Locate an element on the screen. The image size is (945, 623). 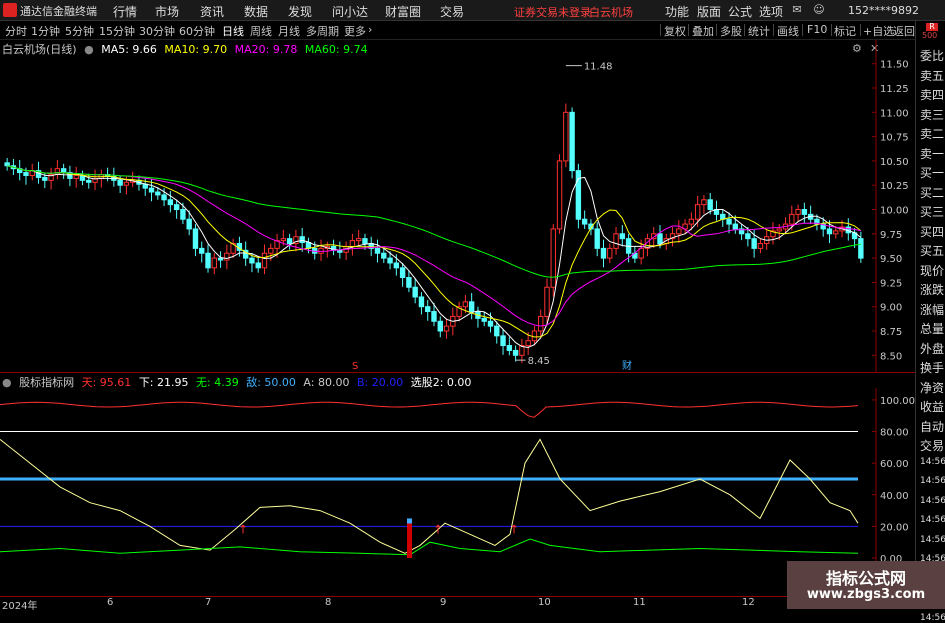
menu-gongneng: 功能 is located at coordinates (677, 11).